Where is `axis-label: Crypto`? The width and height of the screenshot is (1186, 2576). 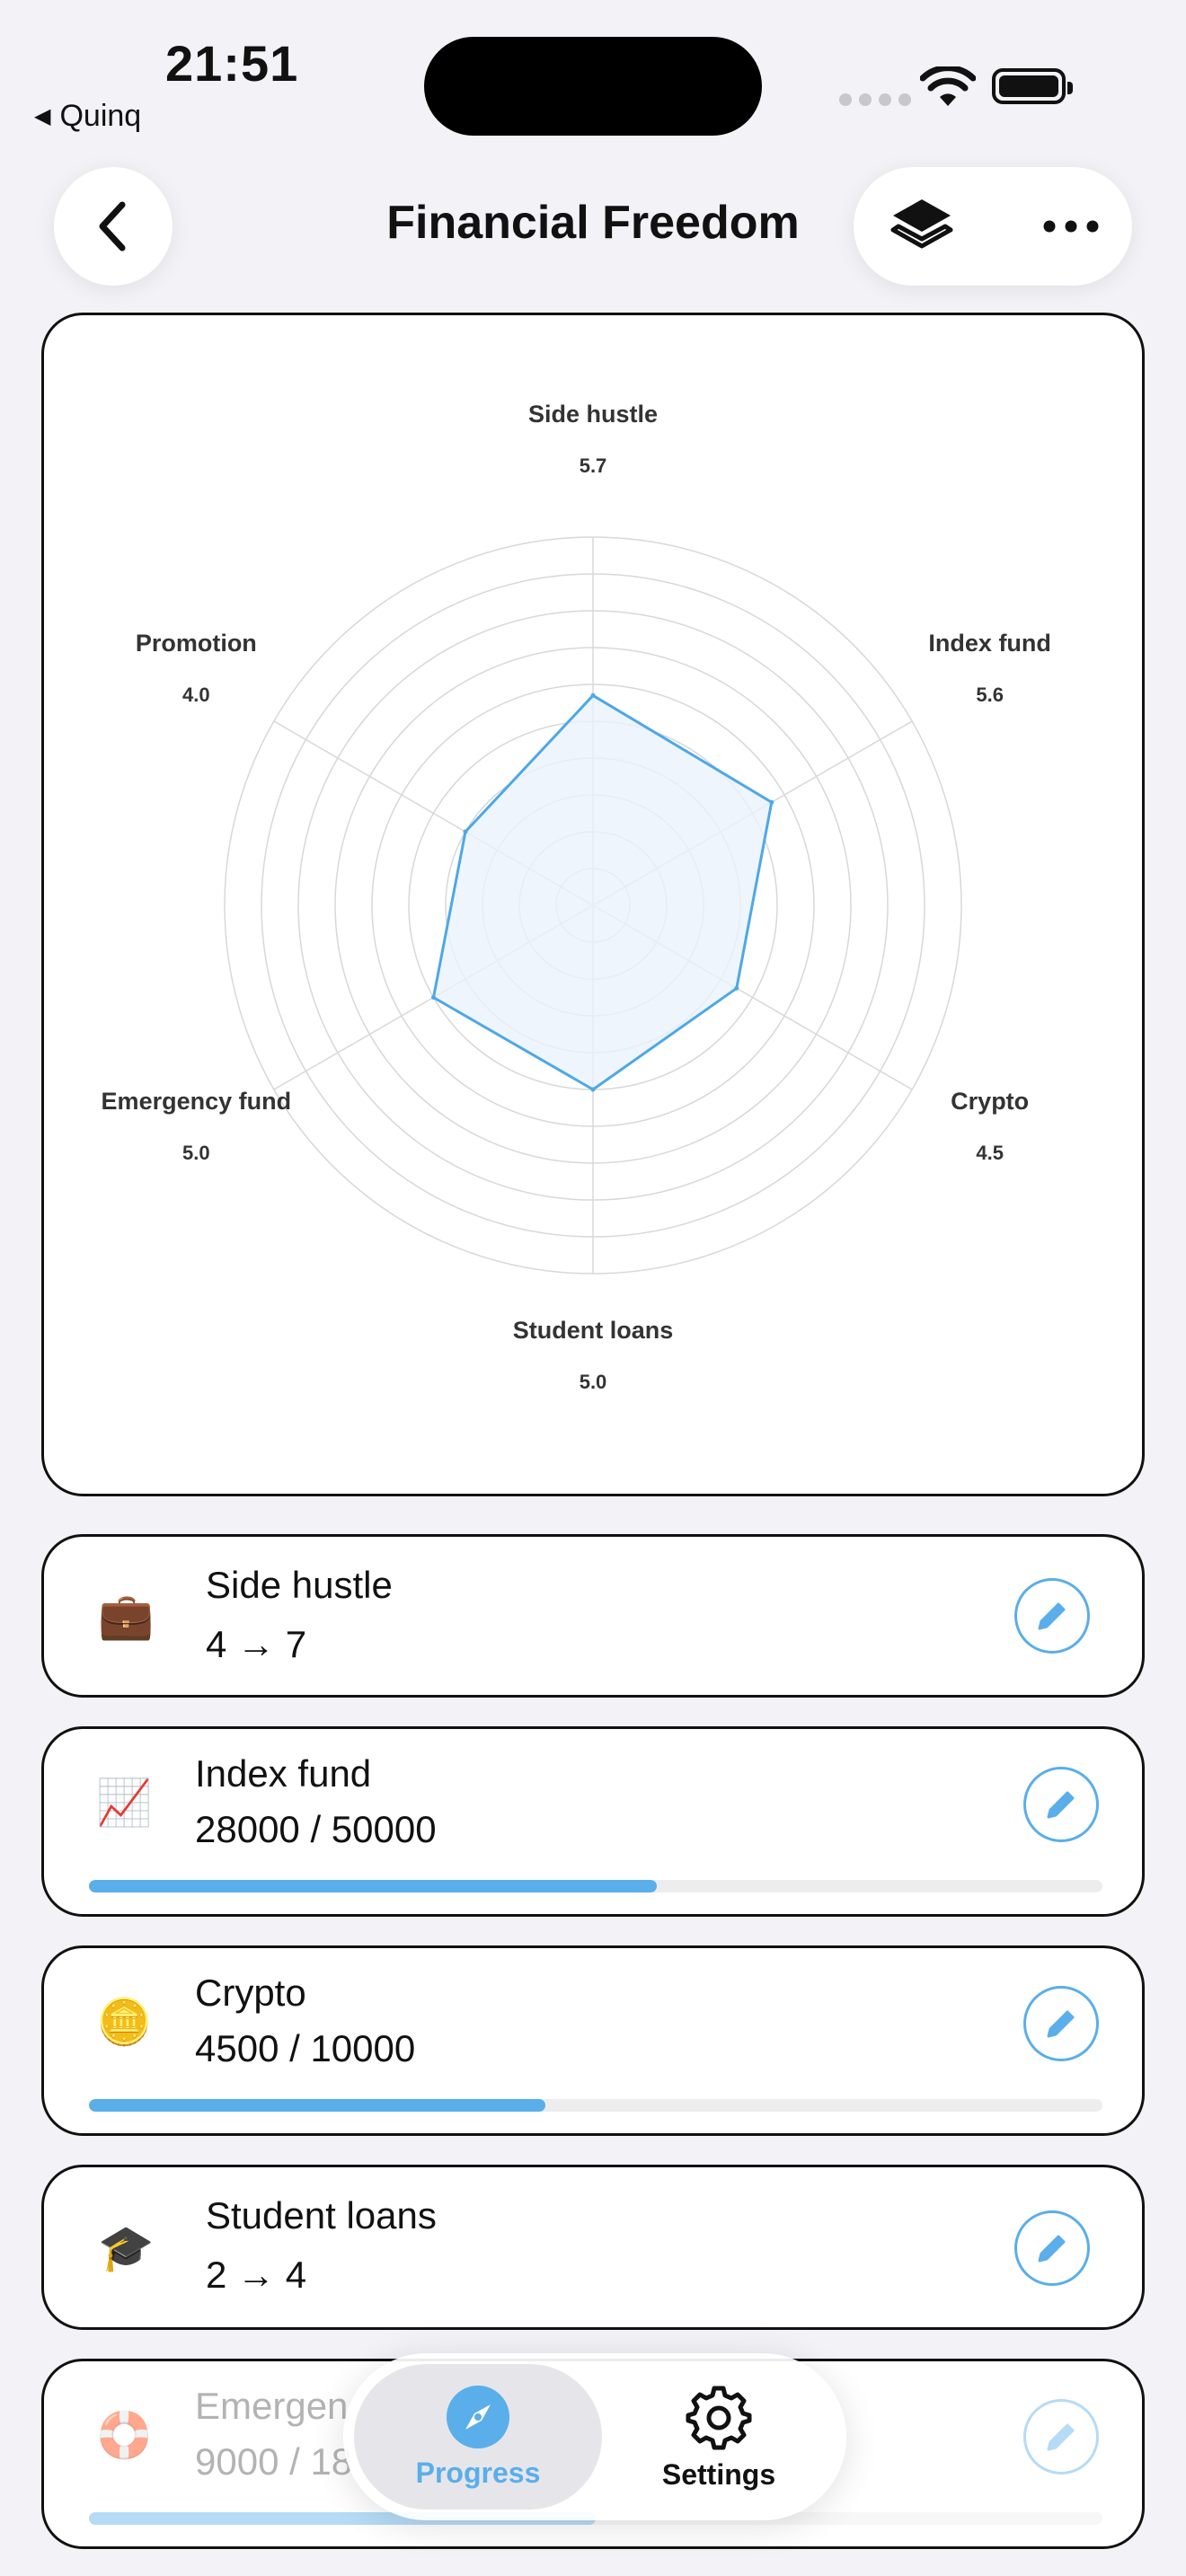 axis-label: Crypto is located at coordinates (990, 1101).